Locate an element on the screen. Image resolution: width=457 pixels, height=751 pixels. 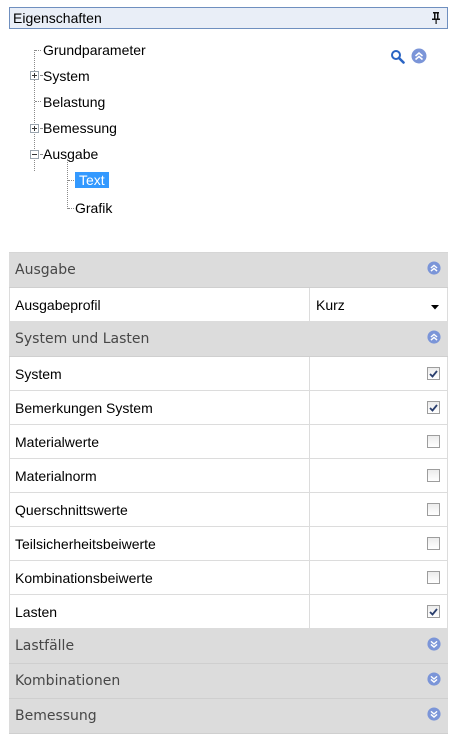
tree-item-grafik: Grafik is located at coordinates (93, 208).